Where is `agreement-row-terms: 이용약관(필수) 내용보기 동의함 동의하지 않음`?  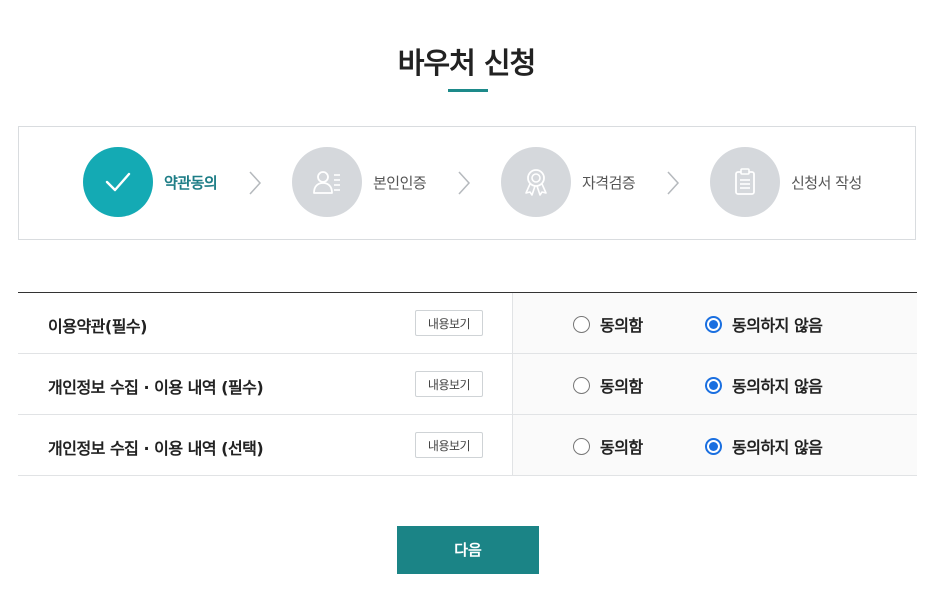 agreement-row-terms: 이용약관(필수) 내용보기 동의함 동의하지 않음 is located at coordinates (467, 323).